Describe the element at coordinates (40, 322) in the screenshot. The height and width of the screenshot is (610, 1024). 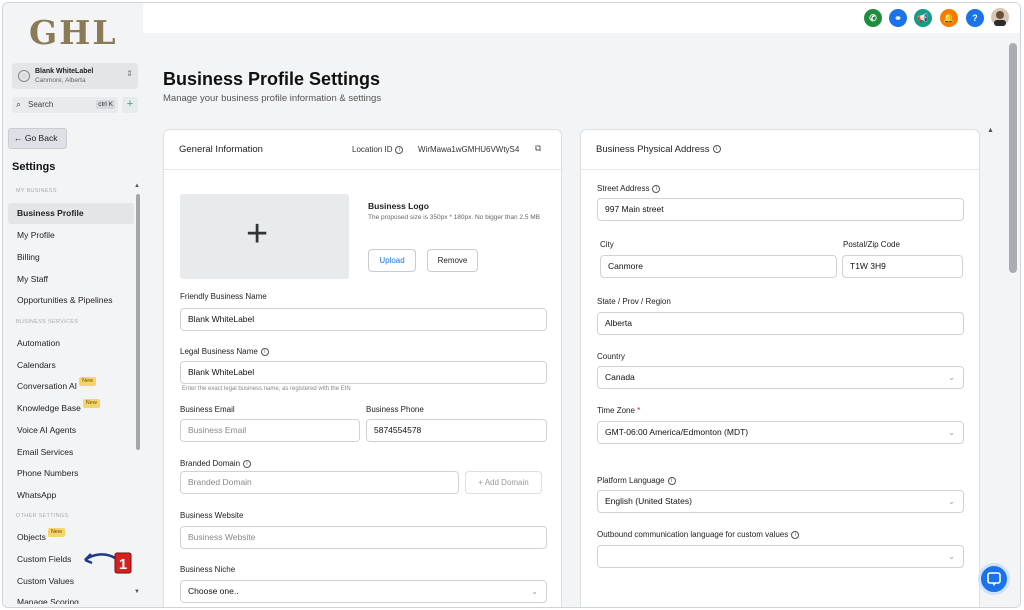
I see `nav-section-business-services: BUSINESS SERVICES` at that location.